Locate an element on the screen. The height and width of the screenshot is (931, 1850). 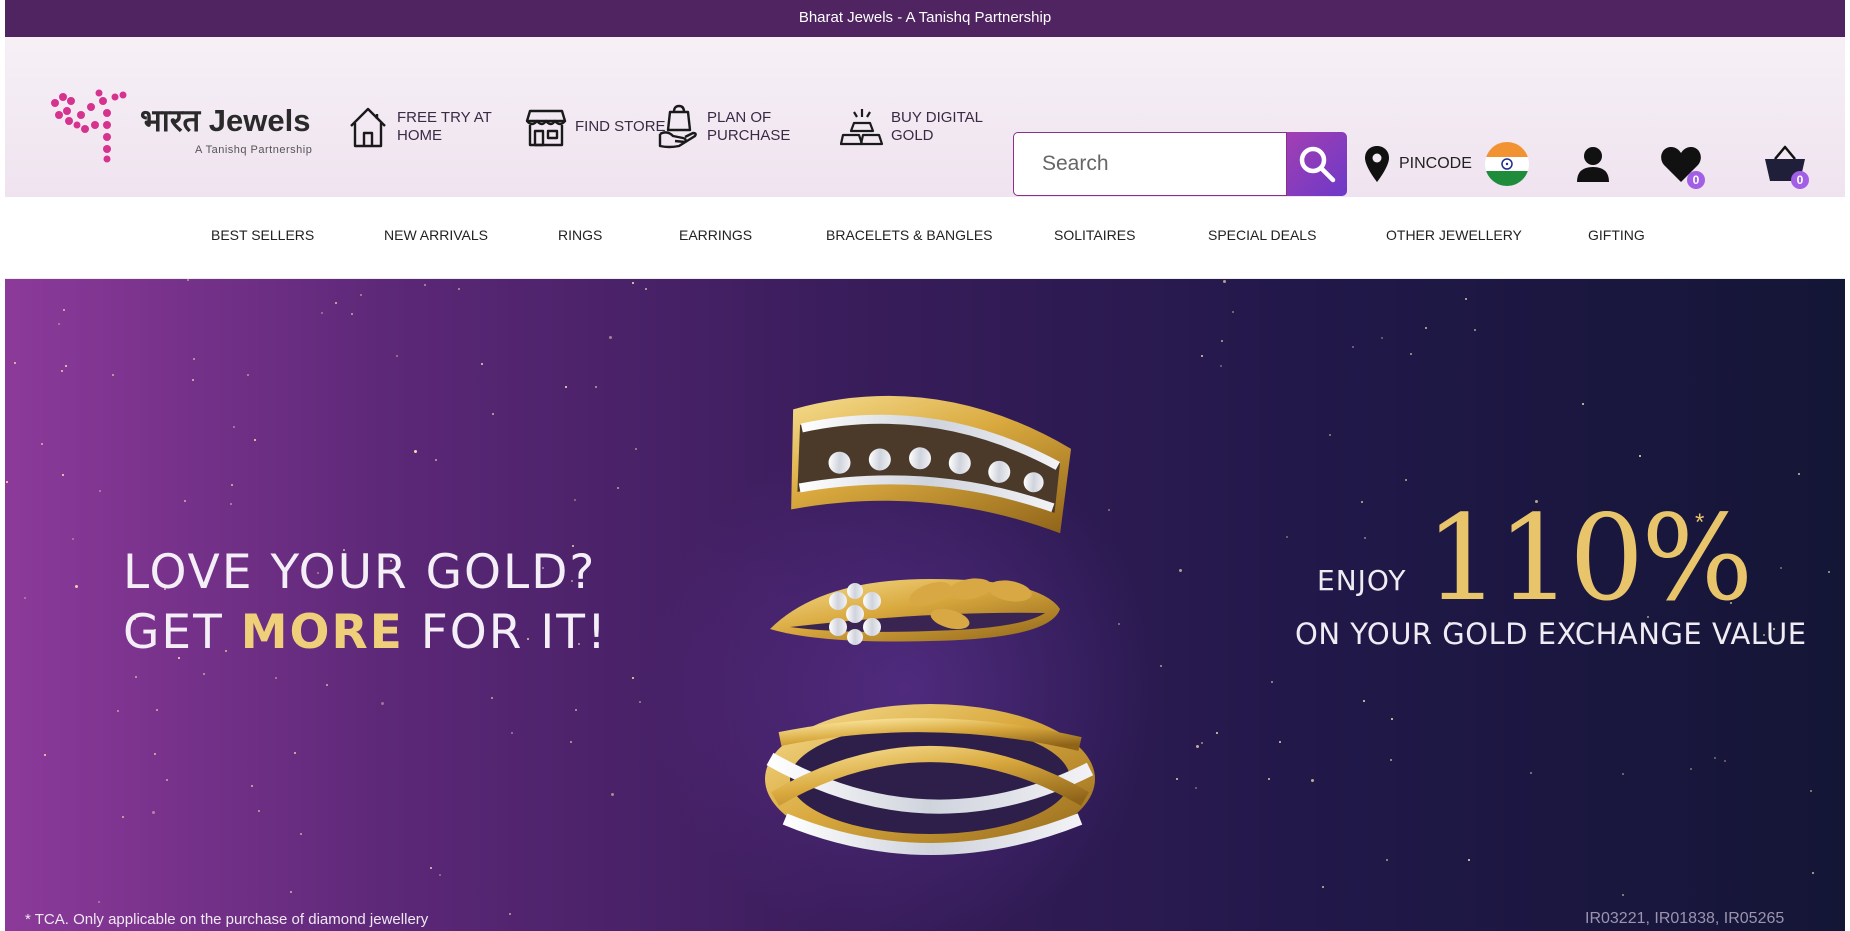
nav-item-best-sellers: BEST SELLERS is located at coordinates (262, 235).